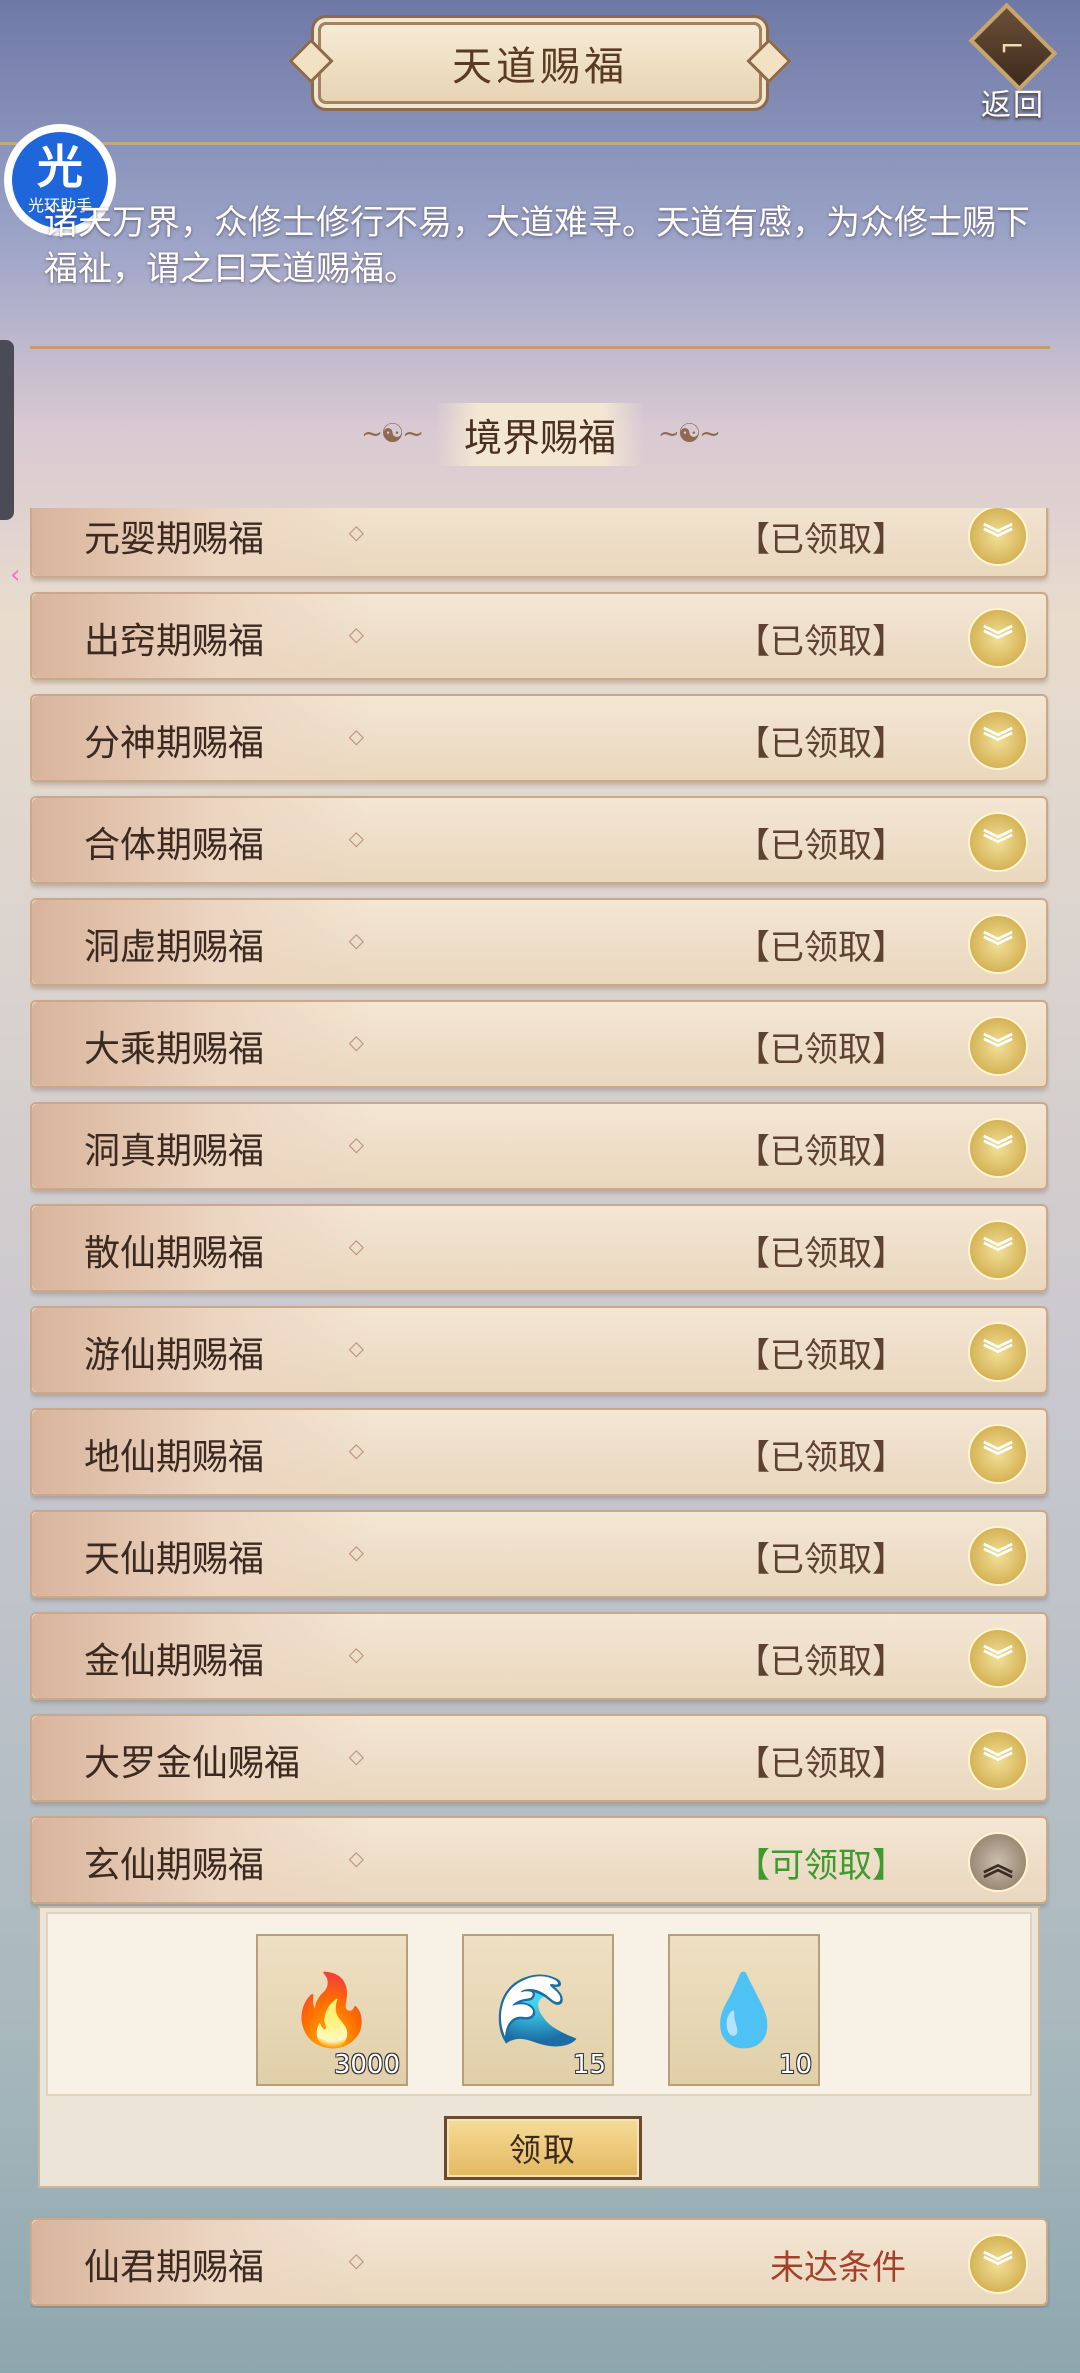  What do you see at coordinates (1013, 105) in the screenshot?
I see `back-label: 返回` at bounding box center [1013, 105].